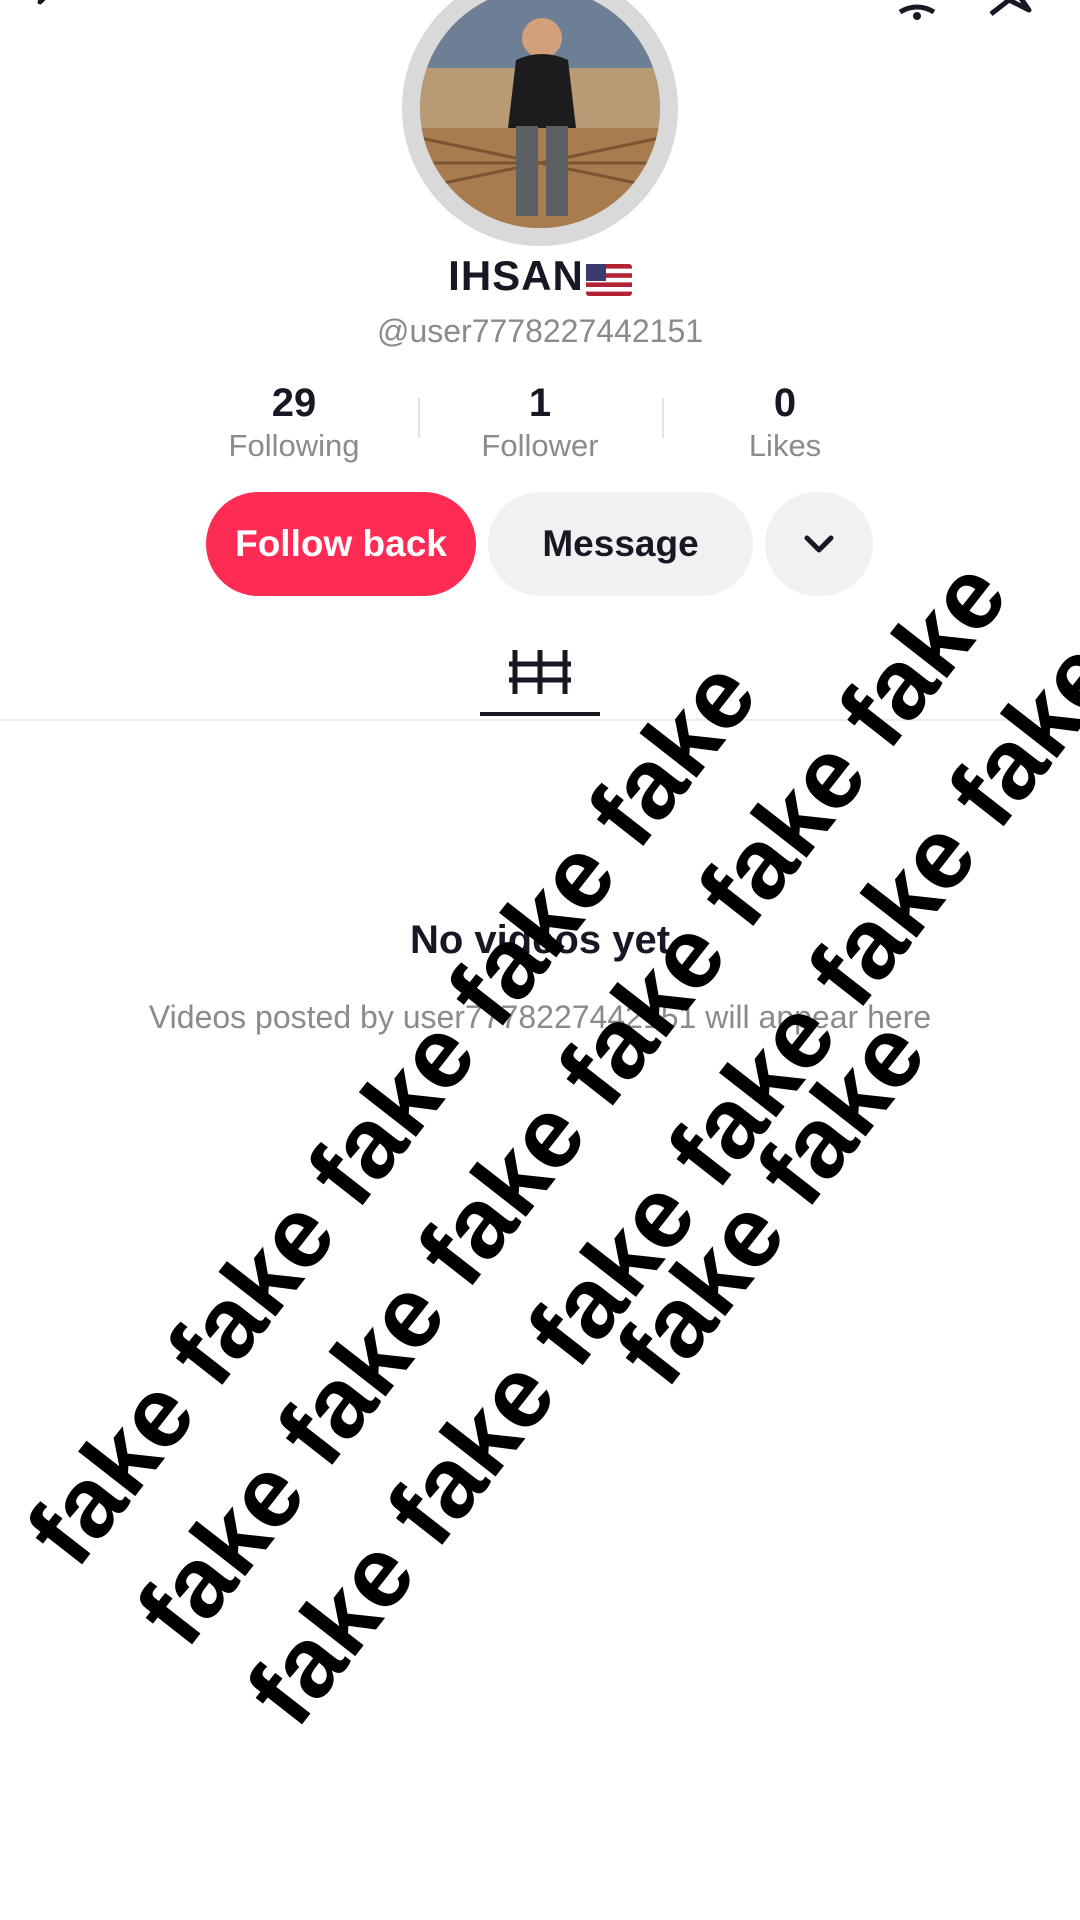 The image size is (1080, 1920). Describe the element at coordinates (1010, 11) in the screenshot. I see `share-icon` at that location.